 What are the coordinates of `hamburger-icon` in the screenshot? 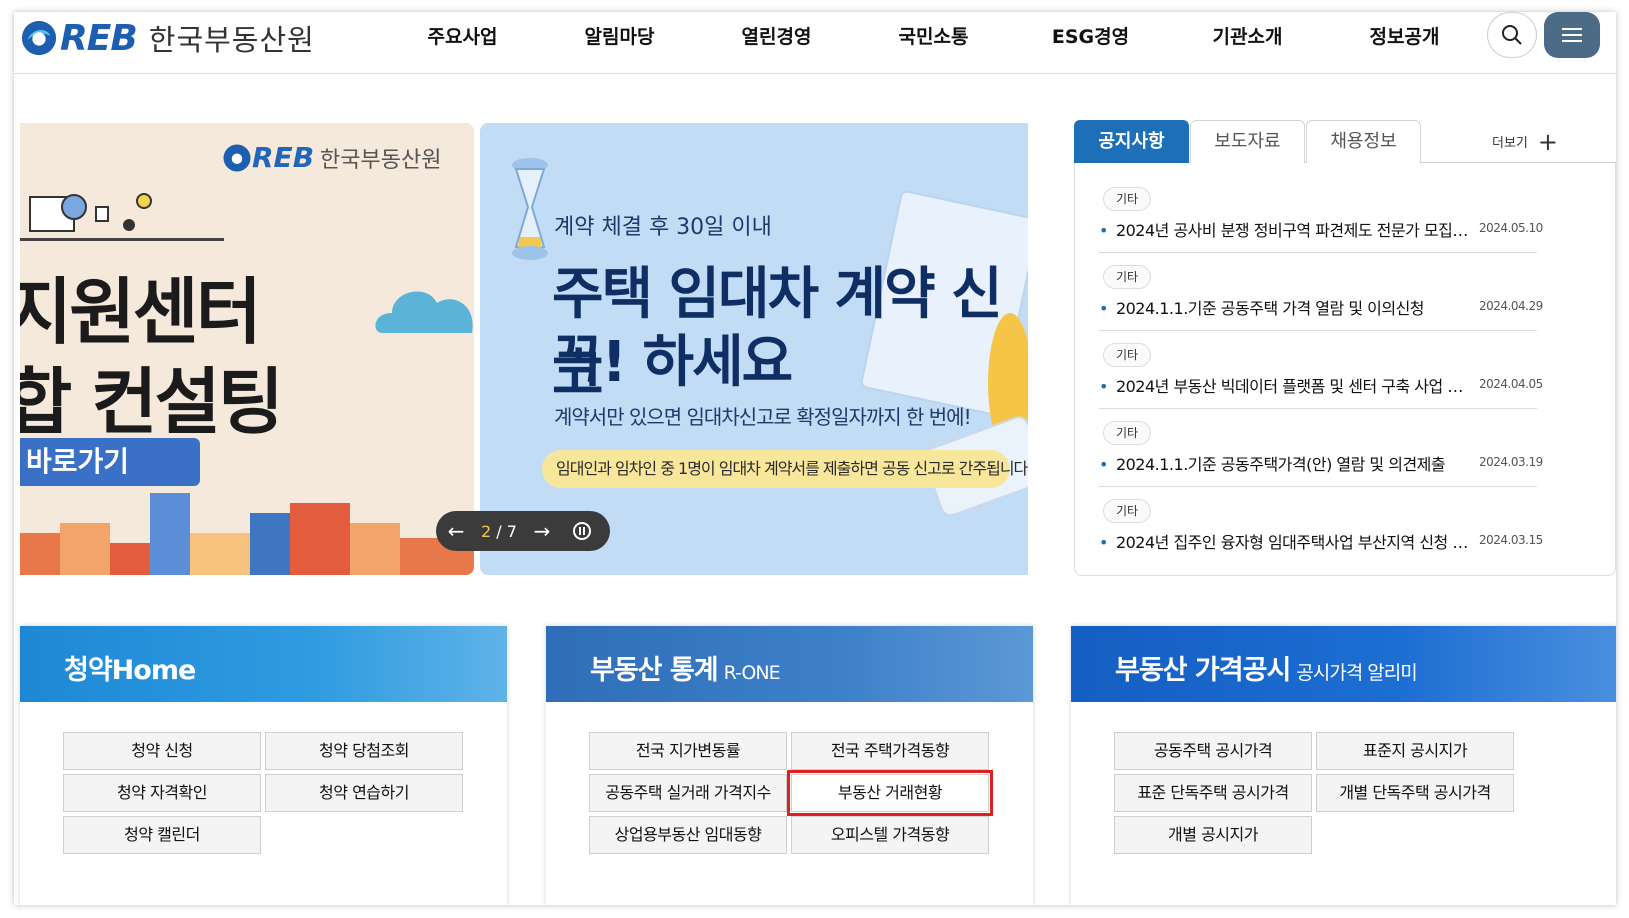 It's located at (1572, 35).